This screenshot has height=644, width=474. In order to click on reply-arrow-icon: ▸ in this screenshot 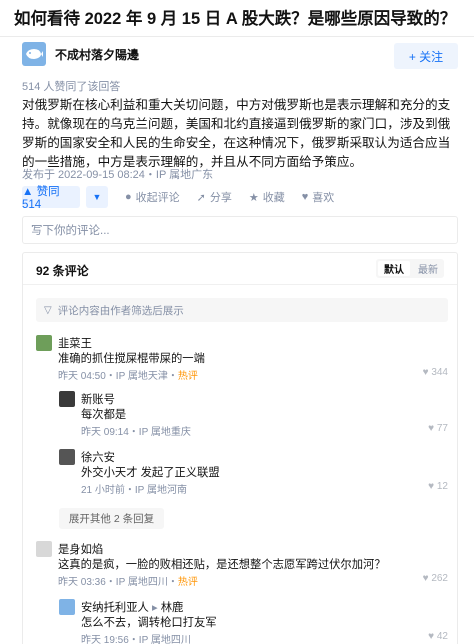, I will do `click(156, 608)`.